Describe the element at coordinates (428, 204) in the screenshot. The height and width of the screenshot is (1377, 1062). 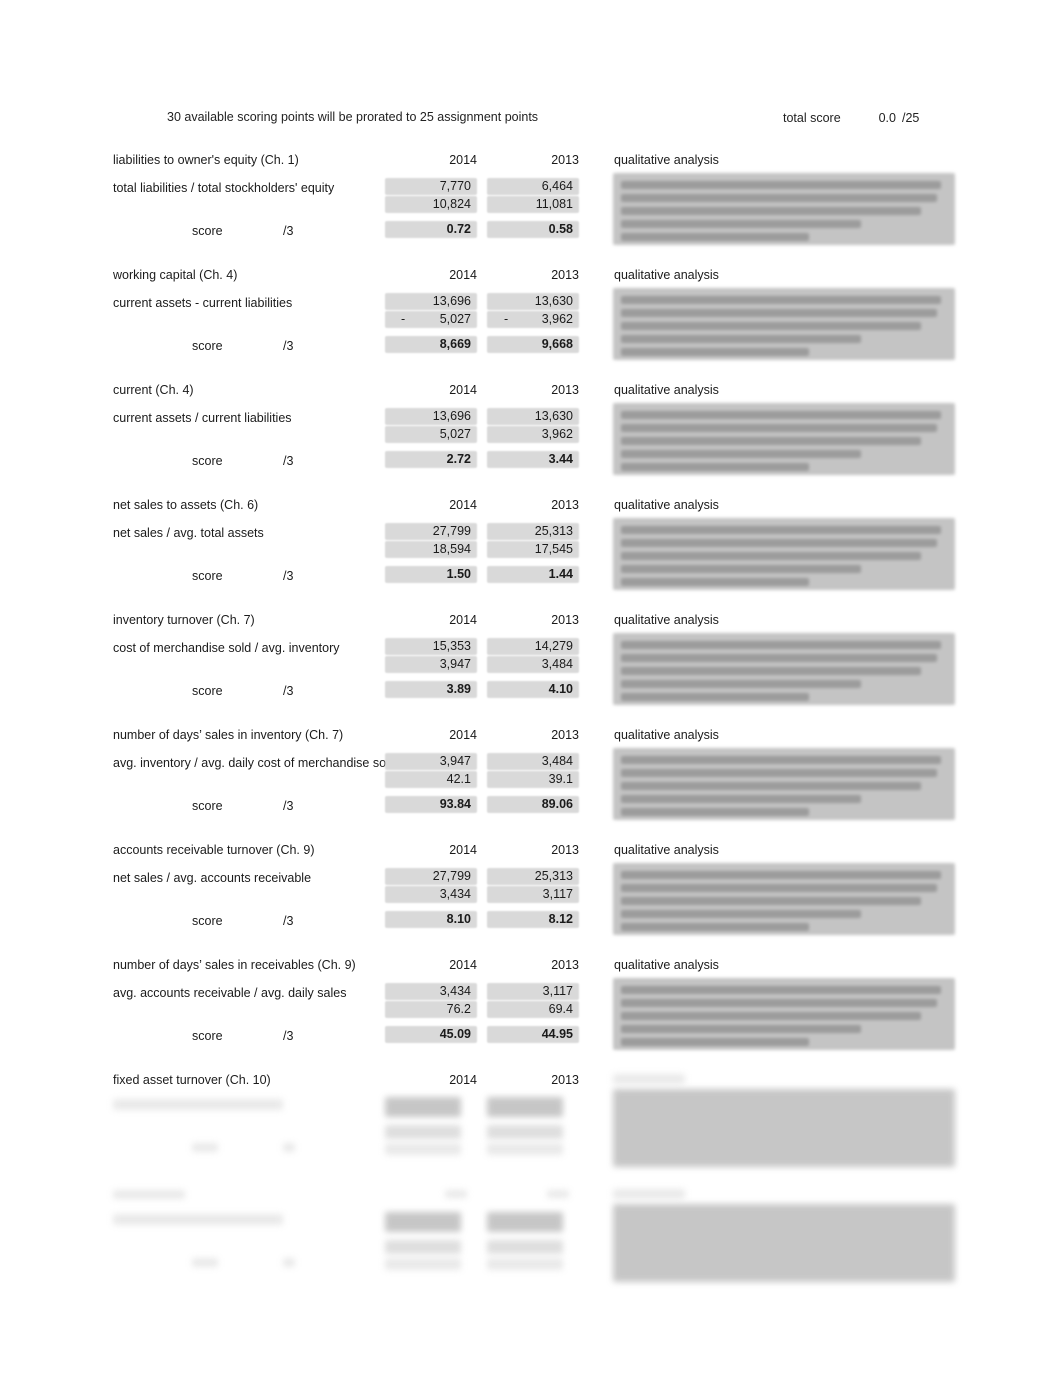
I see `denominator-value-2014: 10,824` at that location.